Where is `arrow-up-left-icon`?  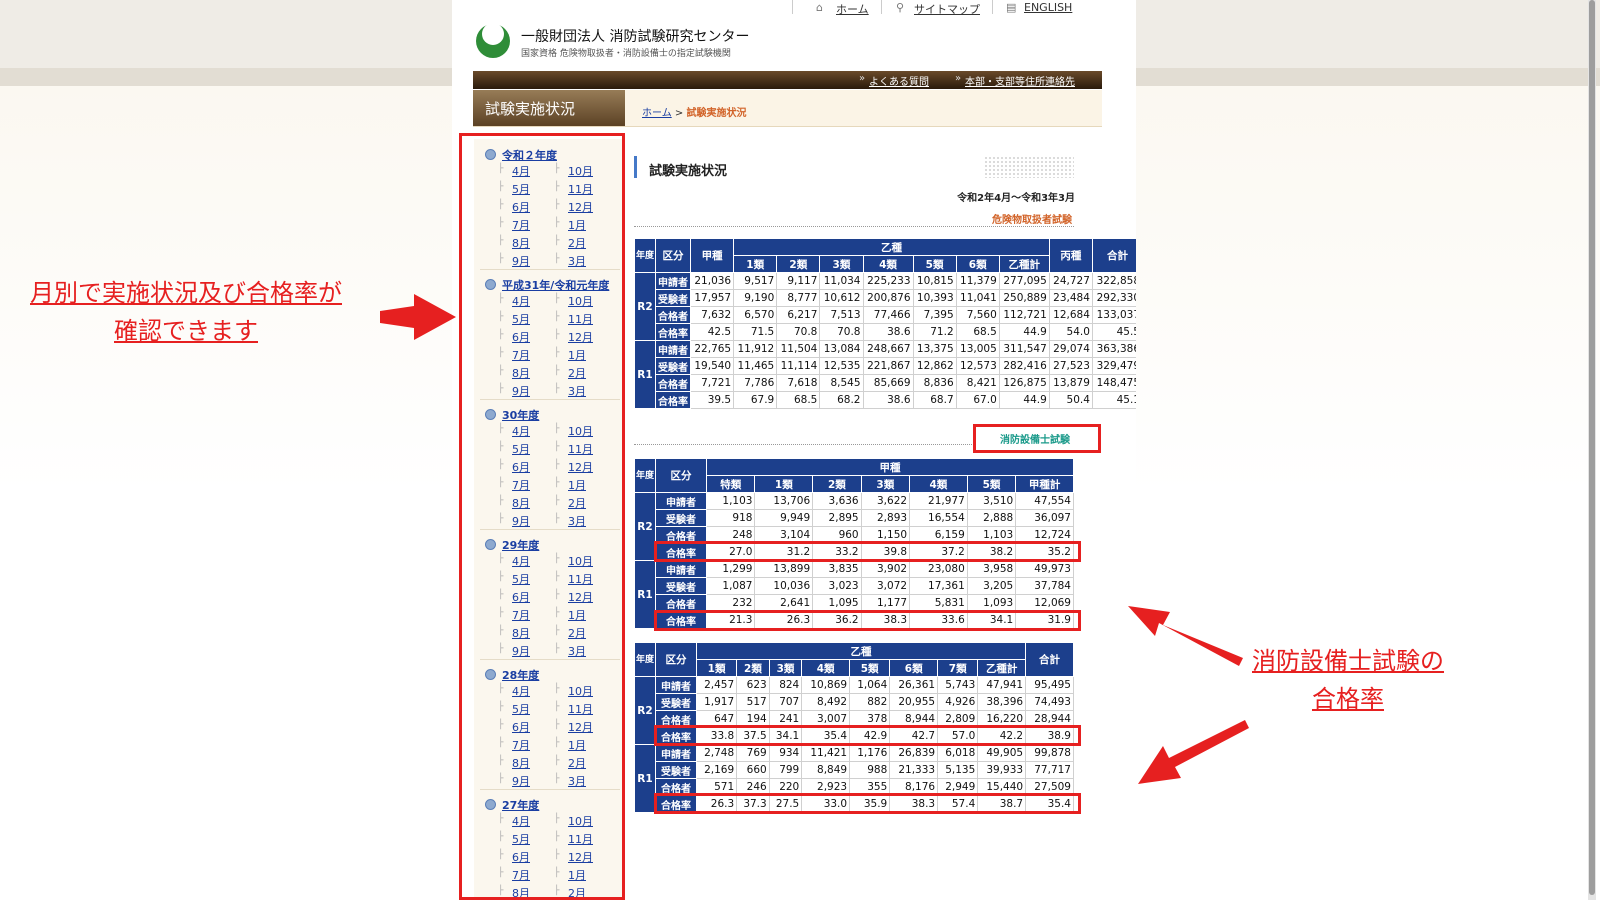
arrow-up-left-icon is located at coordinates (1185, 636).